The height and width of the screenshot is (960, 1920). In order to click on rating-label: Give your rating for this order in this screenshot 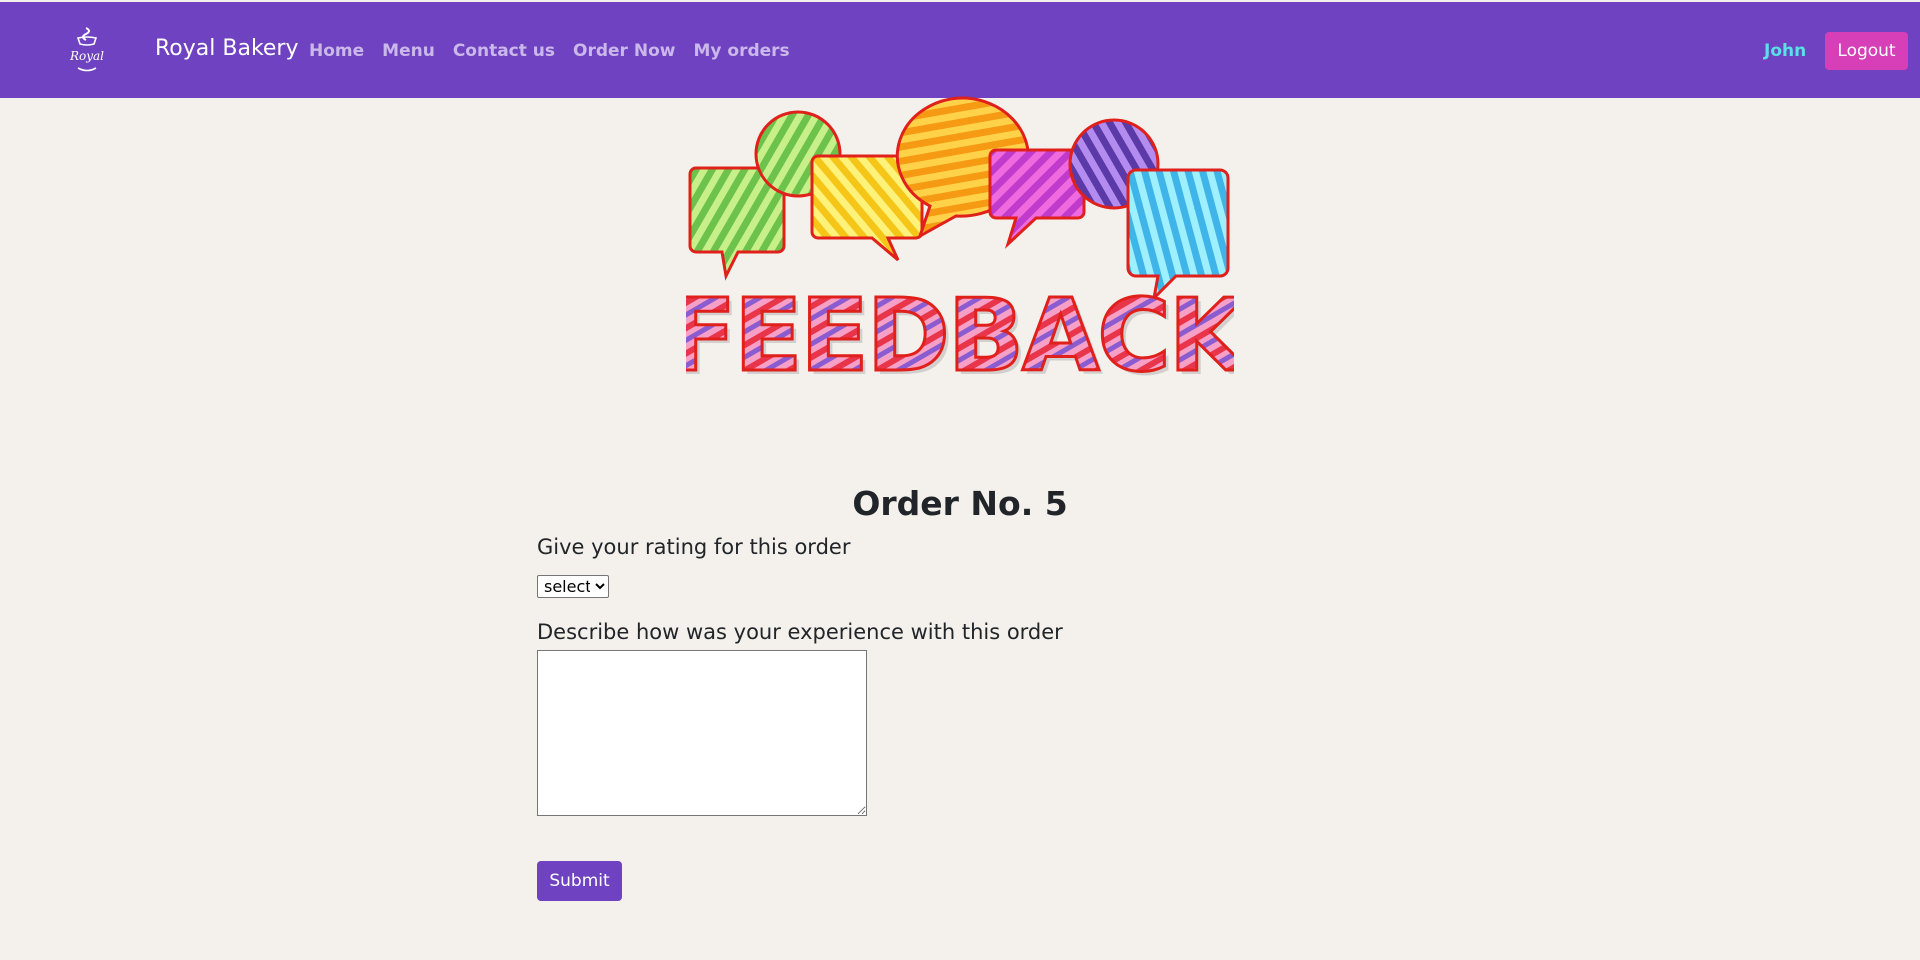, I will do `click(694, 547)`.